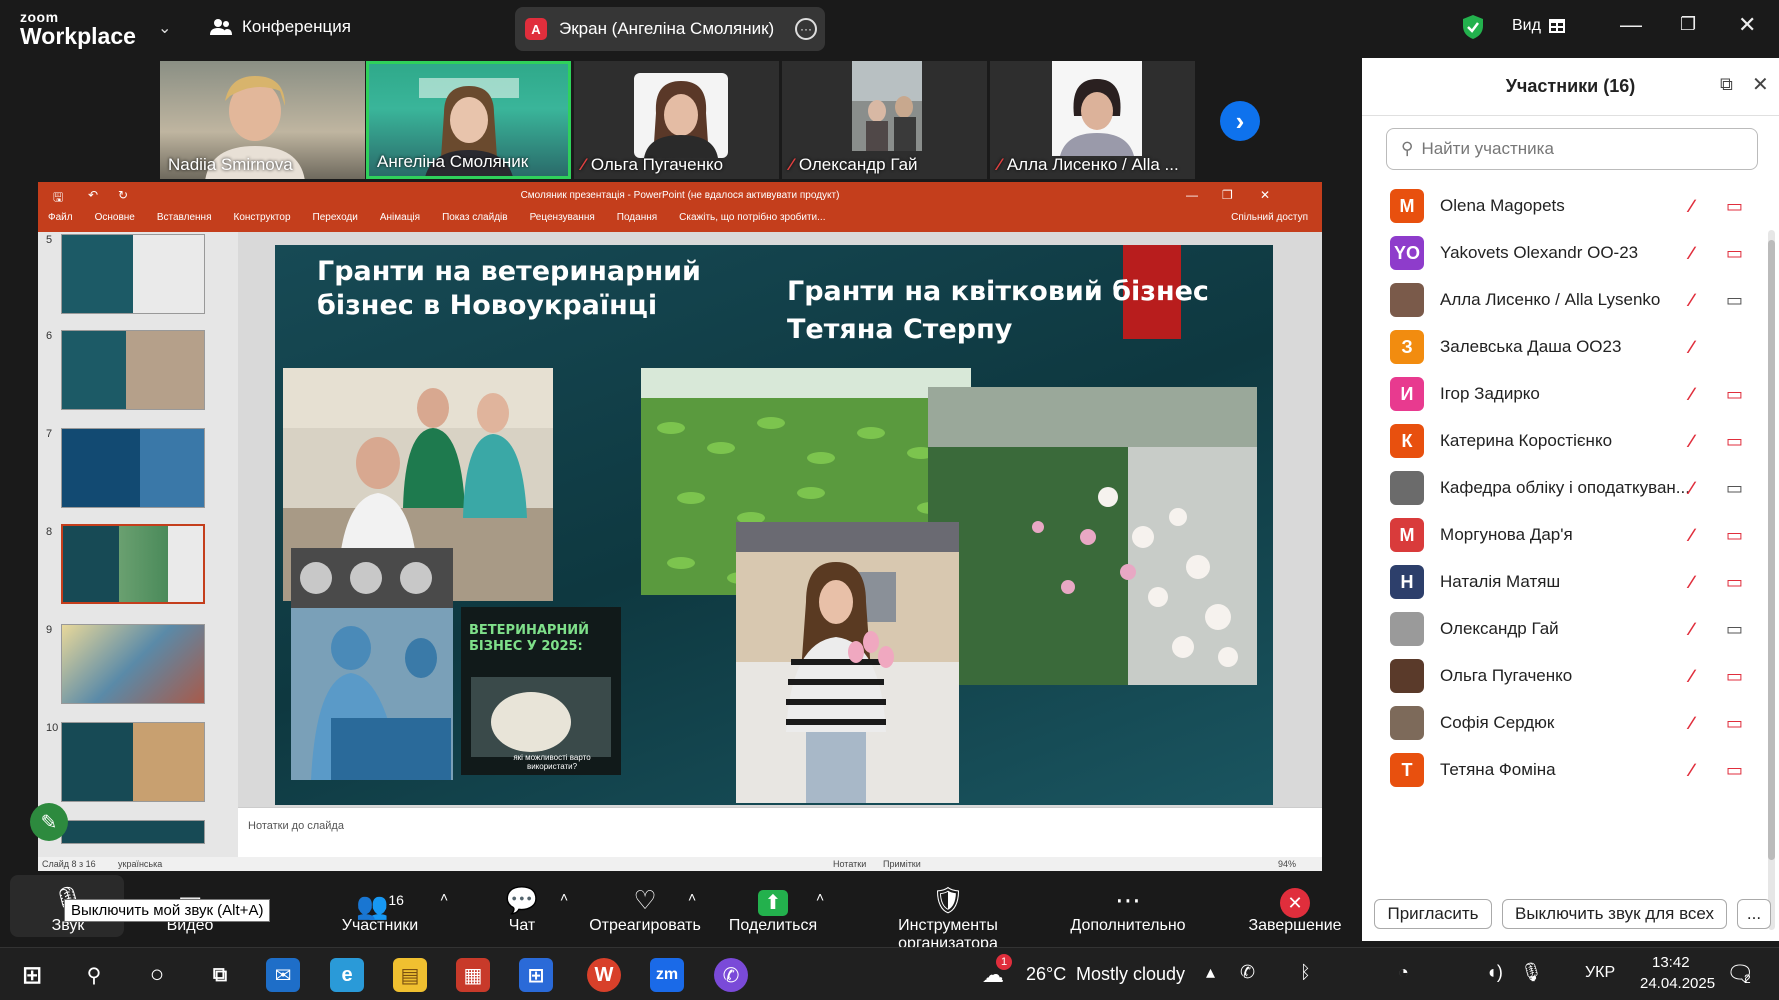 This screenshot has height=1000, width=1779. Describe the element at coordinates (536, 975) in the screenshot. I see `store-icon: ⊞` at that location.